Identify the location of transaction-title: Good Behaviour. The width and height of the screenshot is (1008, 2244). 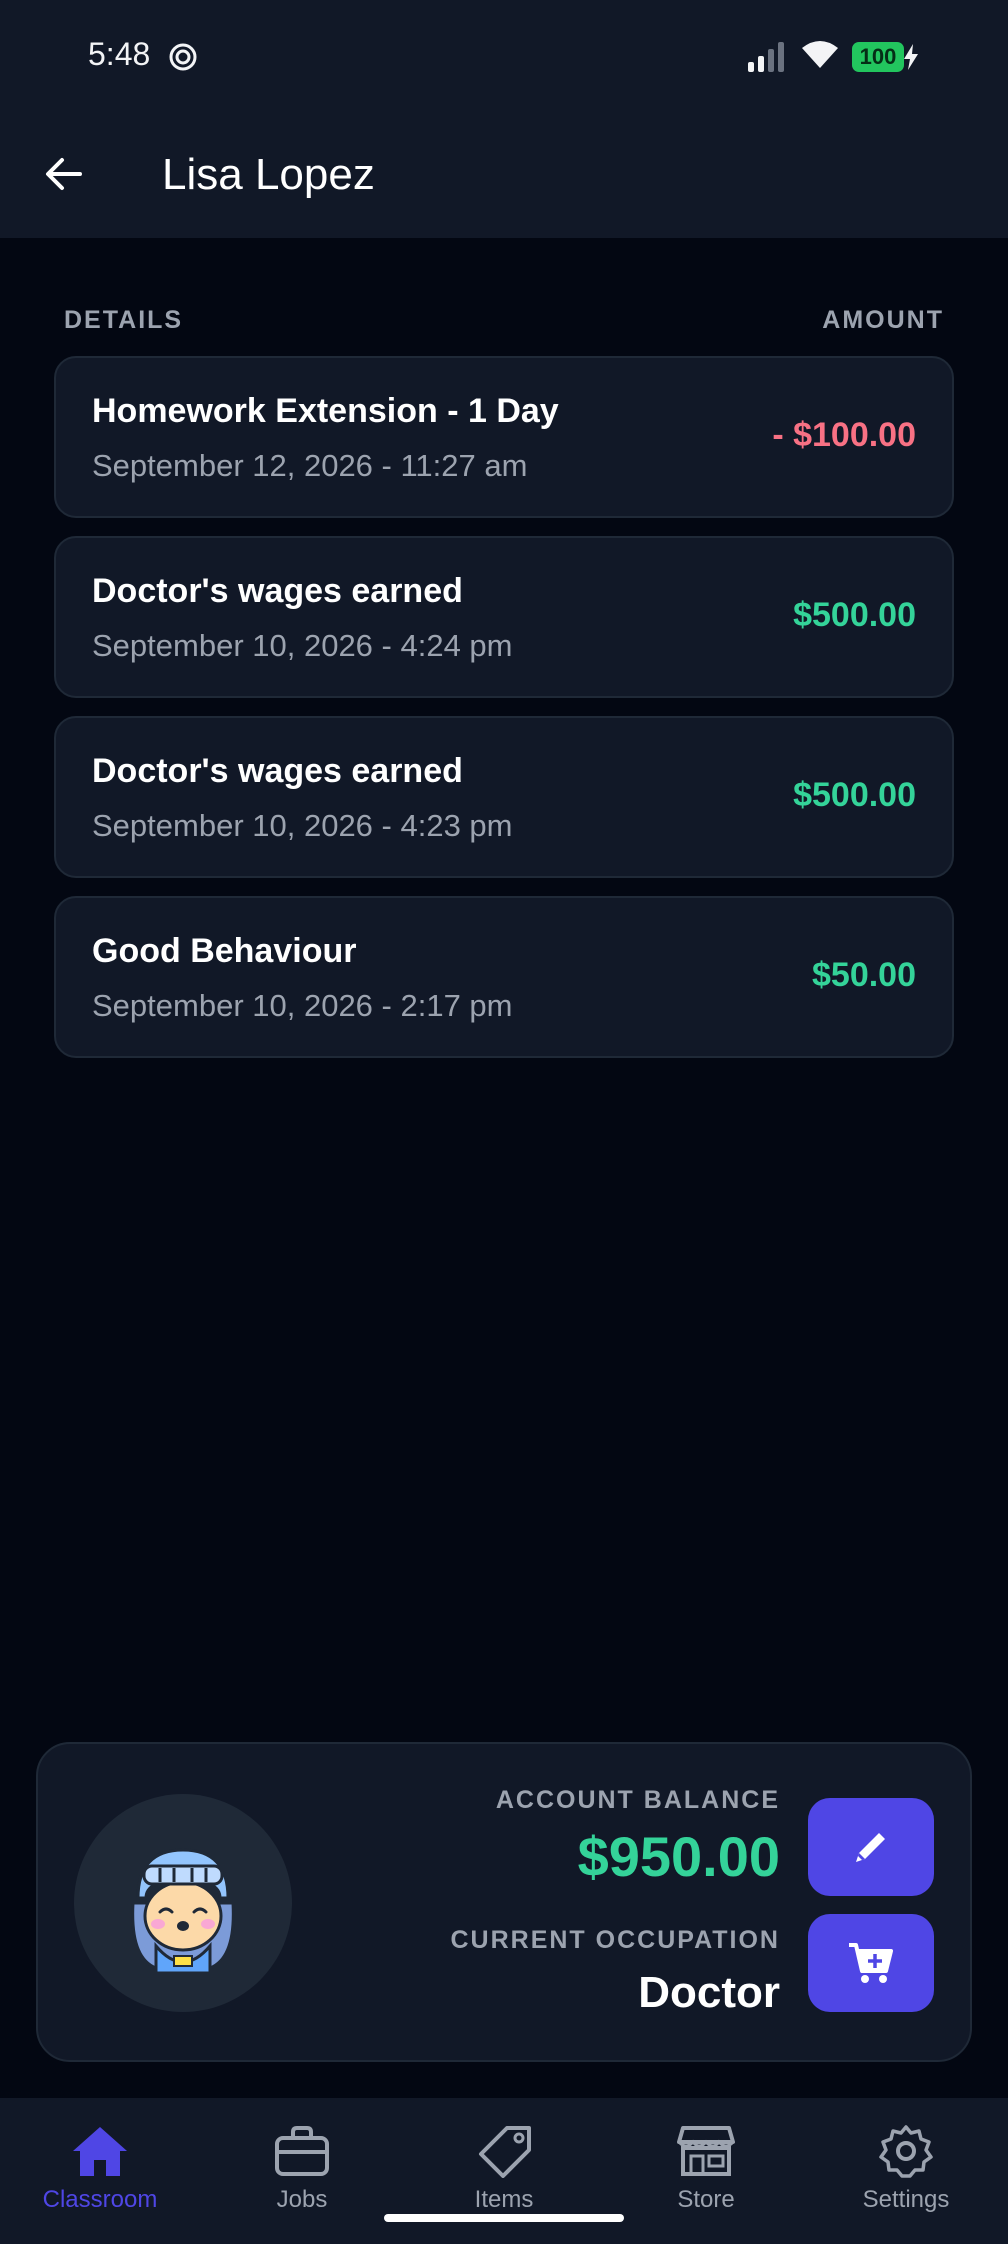
(224, 951).